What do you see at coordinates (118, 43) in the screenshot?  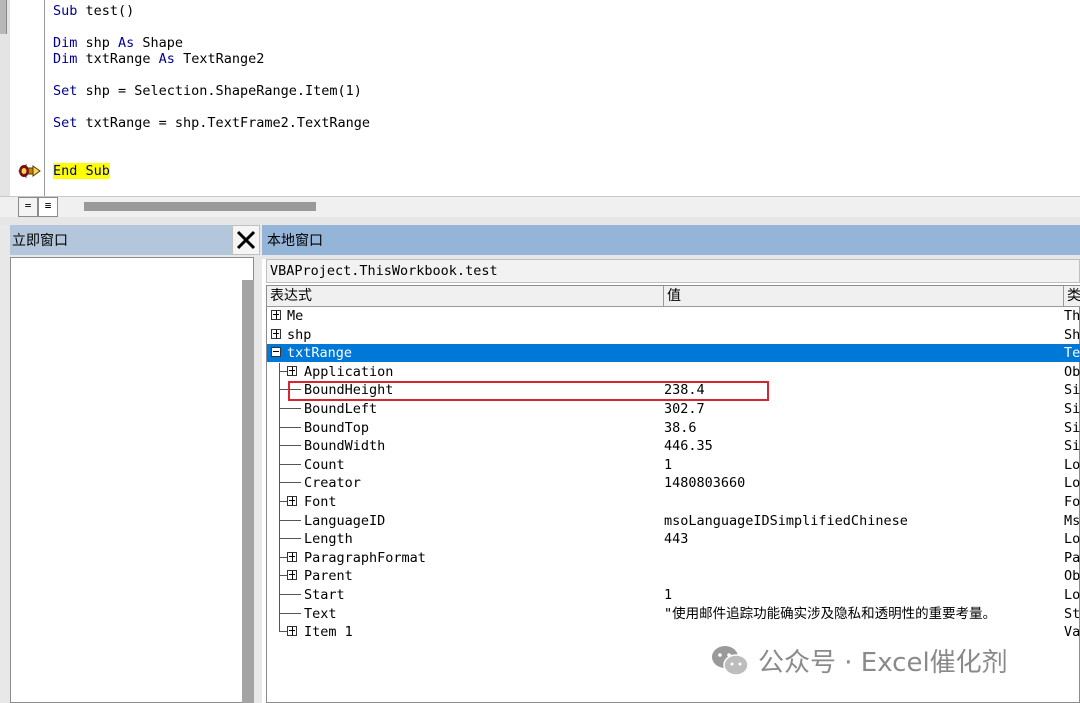 I see `code-line-2: Dim shp As Shape` at bounding box center [118, 43].